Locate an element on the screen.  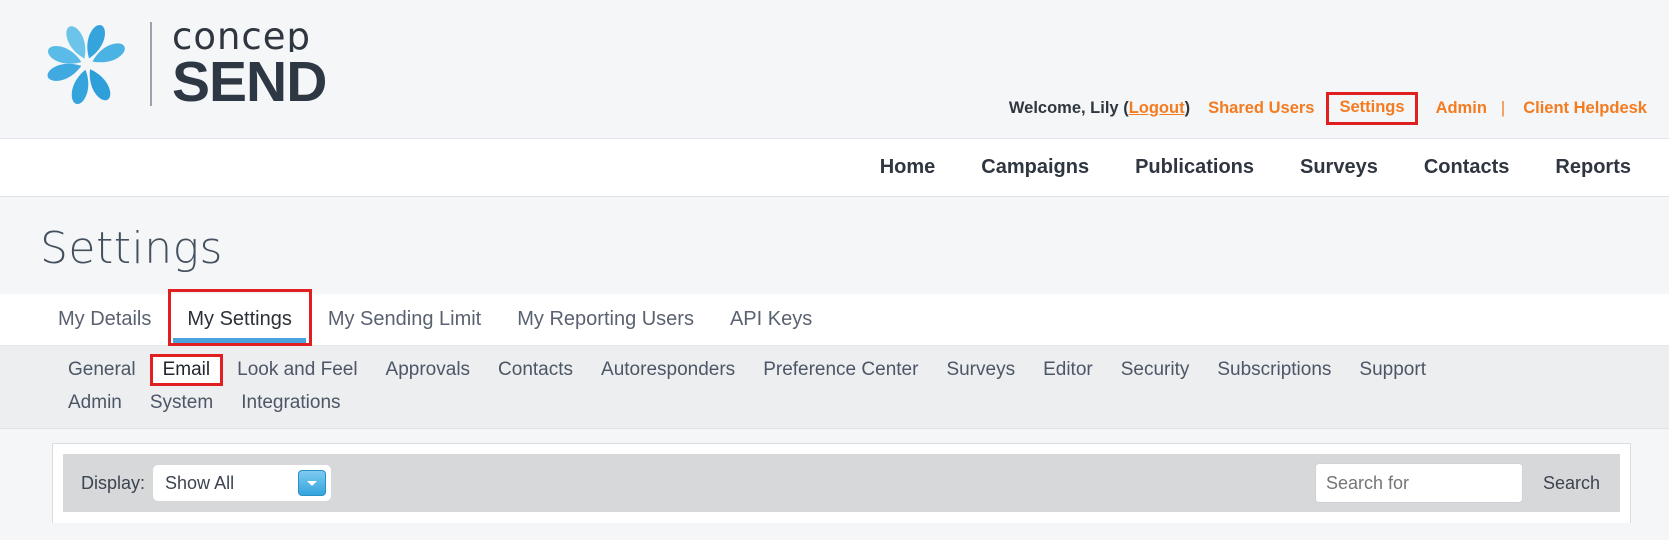
subtab-autoresponders: Autoresponders is located at coordinates (668, 370).